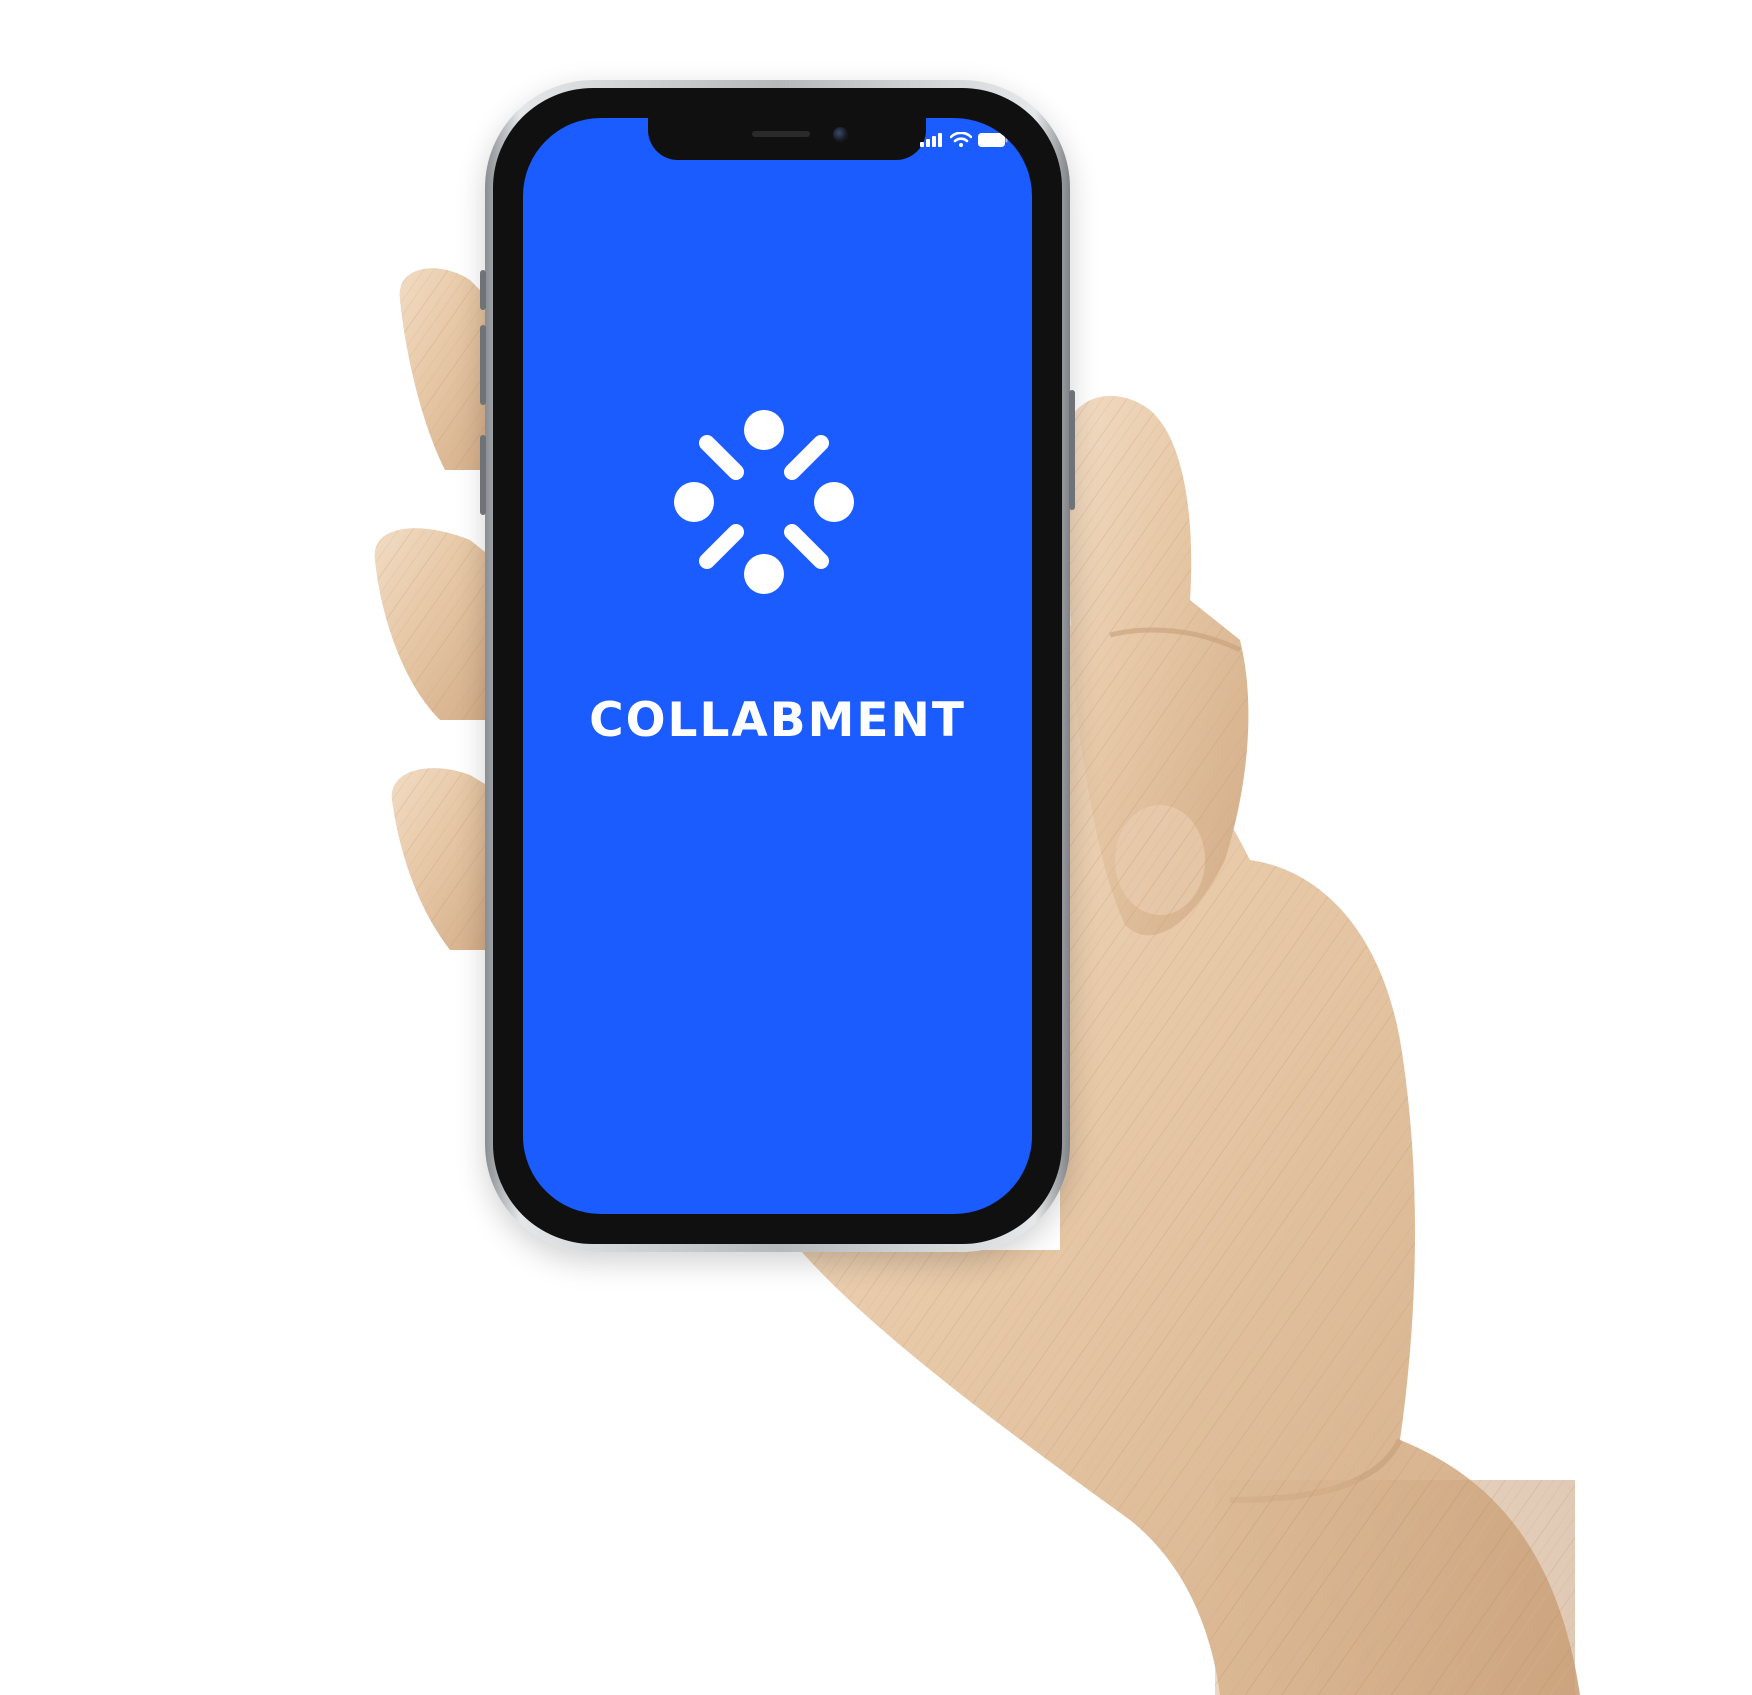 This screenshot has height=1695, width=1752. What do you see at coordinates (840, 134) in the screenshot?
I see `front-camera` at bounding box center [840, 134].